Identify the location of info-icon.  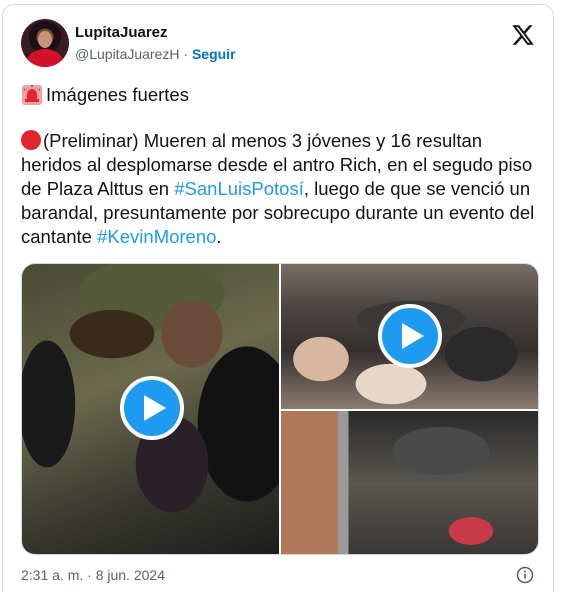
(525, 575).